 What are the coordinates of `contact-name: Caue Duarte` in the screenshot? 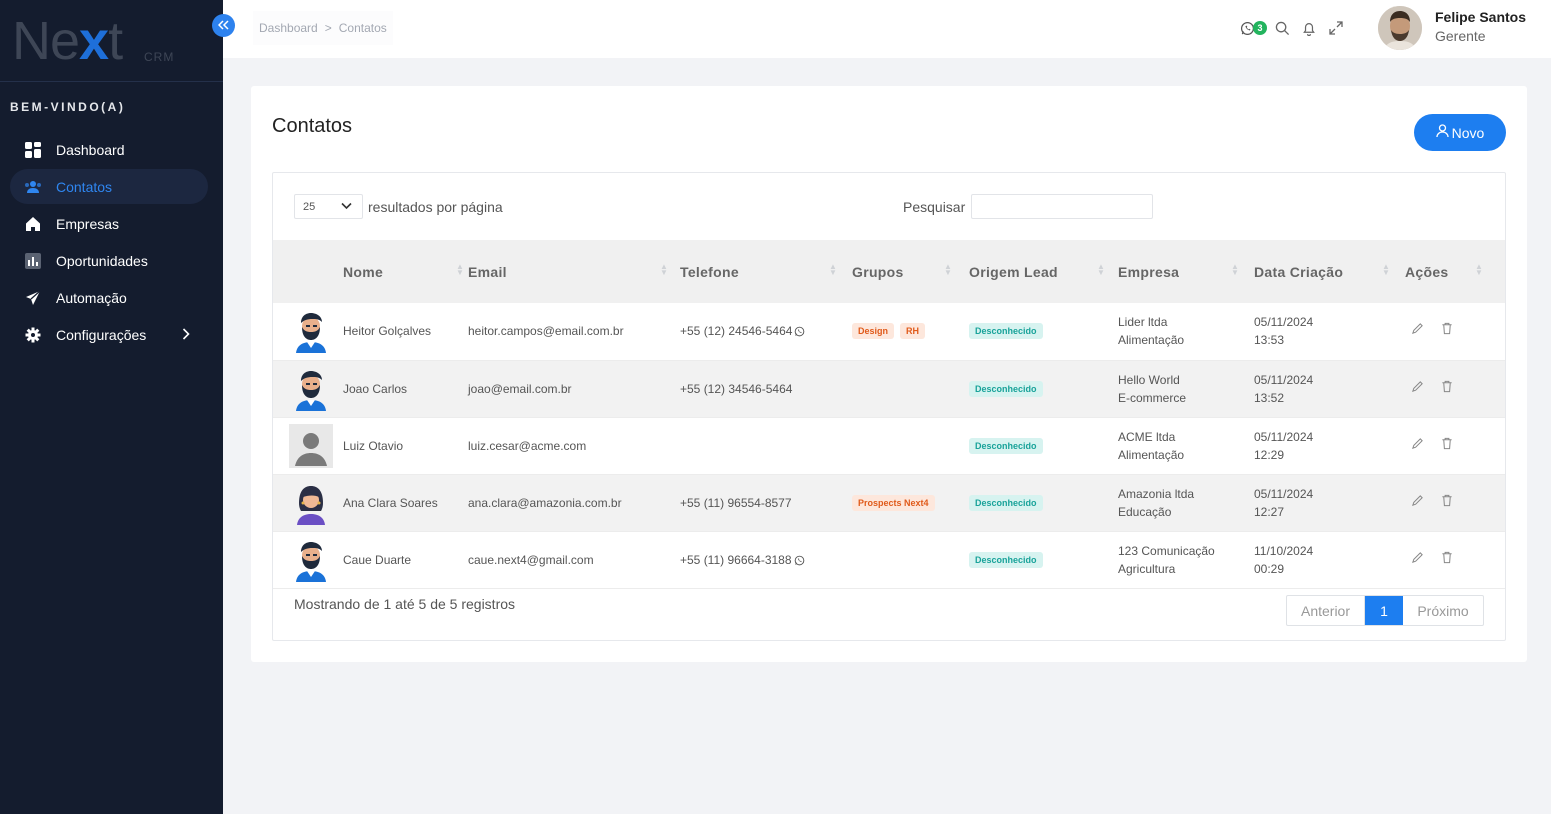 It's located at (405, 559).